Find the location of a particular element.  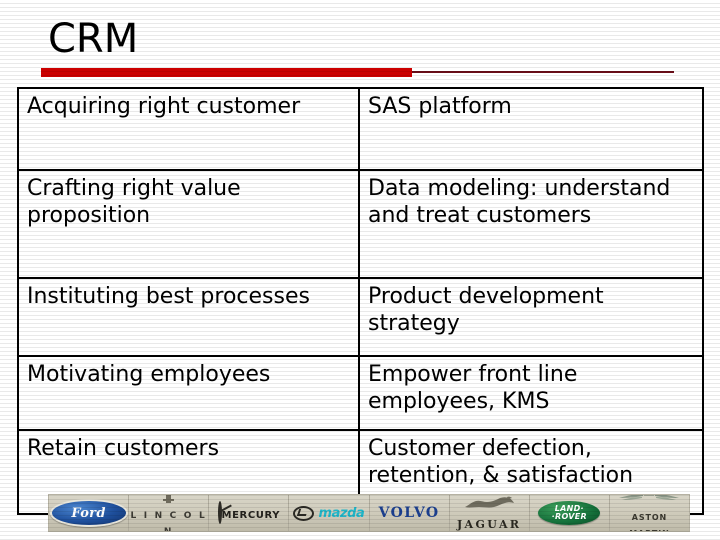

land-rover-wordmark-line2: ·ROVER is located at coordinates (569, 516).